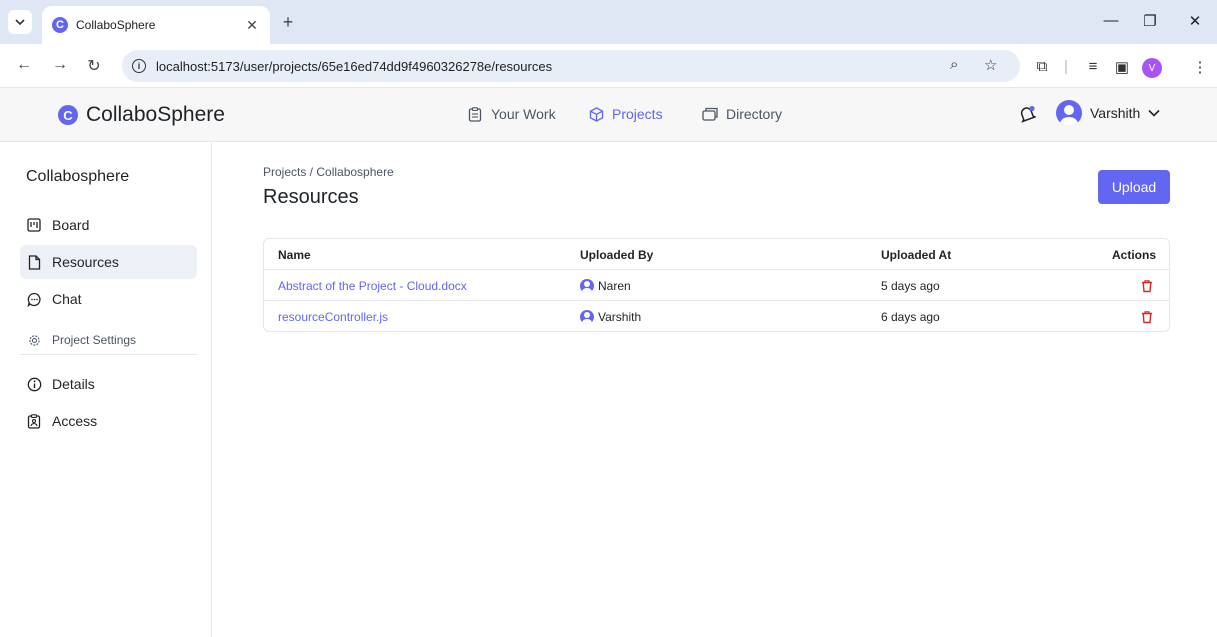 This screenshot has width=1217, height=637. I want to click on restore-button: ❐, so click(1150, 21).